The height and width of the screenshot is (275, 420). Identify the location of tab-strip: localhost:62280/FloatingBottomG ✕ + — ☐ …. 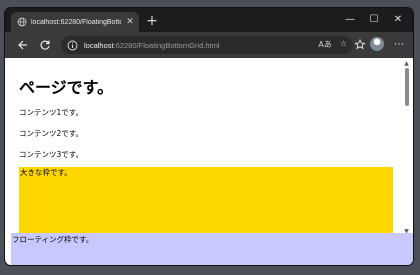
(209, 20).